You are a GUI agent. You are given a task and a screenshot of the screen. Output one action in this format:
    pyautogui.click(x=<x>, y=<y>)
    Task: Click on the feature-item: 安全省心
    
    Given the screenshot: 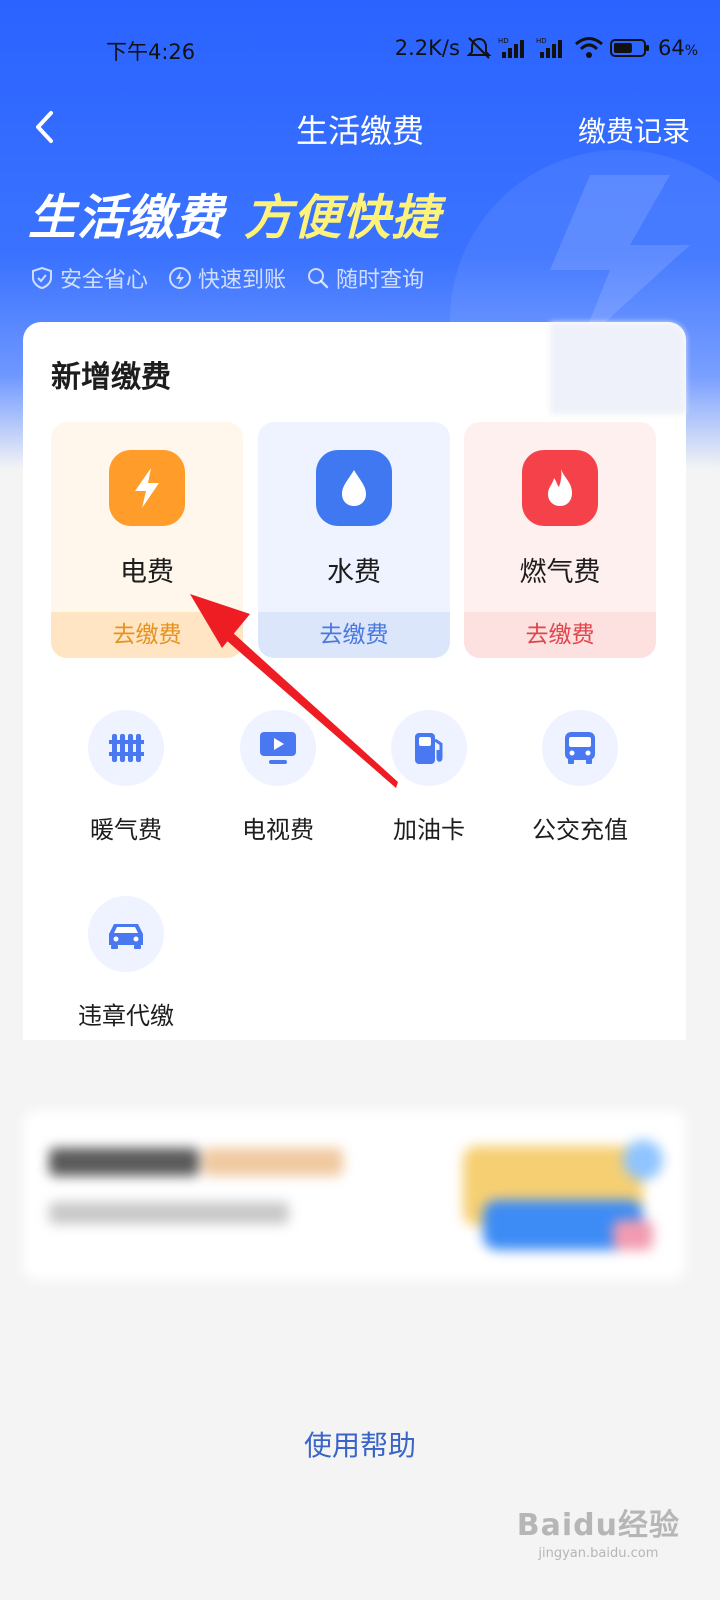 What is the action you would take?
    pyautogui.click(x=89, y=278)
    